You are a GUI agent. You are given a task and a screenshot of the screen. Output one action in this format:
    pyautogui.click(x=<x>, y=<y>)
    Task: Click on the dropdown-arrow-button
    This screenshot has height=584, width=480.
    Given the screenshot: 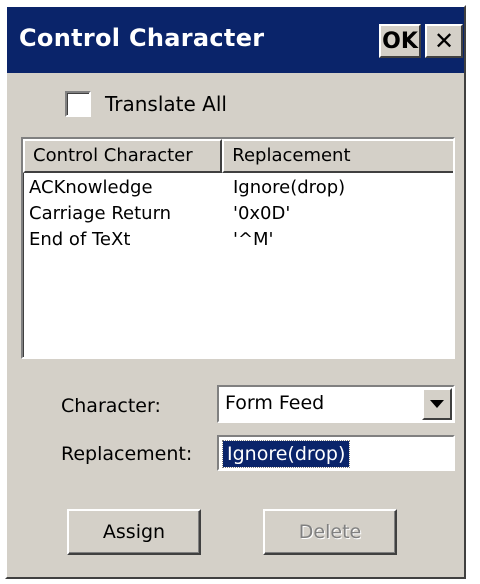 What is the action you would take?
    pyautogui.click(x=437, y=404)
    